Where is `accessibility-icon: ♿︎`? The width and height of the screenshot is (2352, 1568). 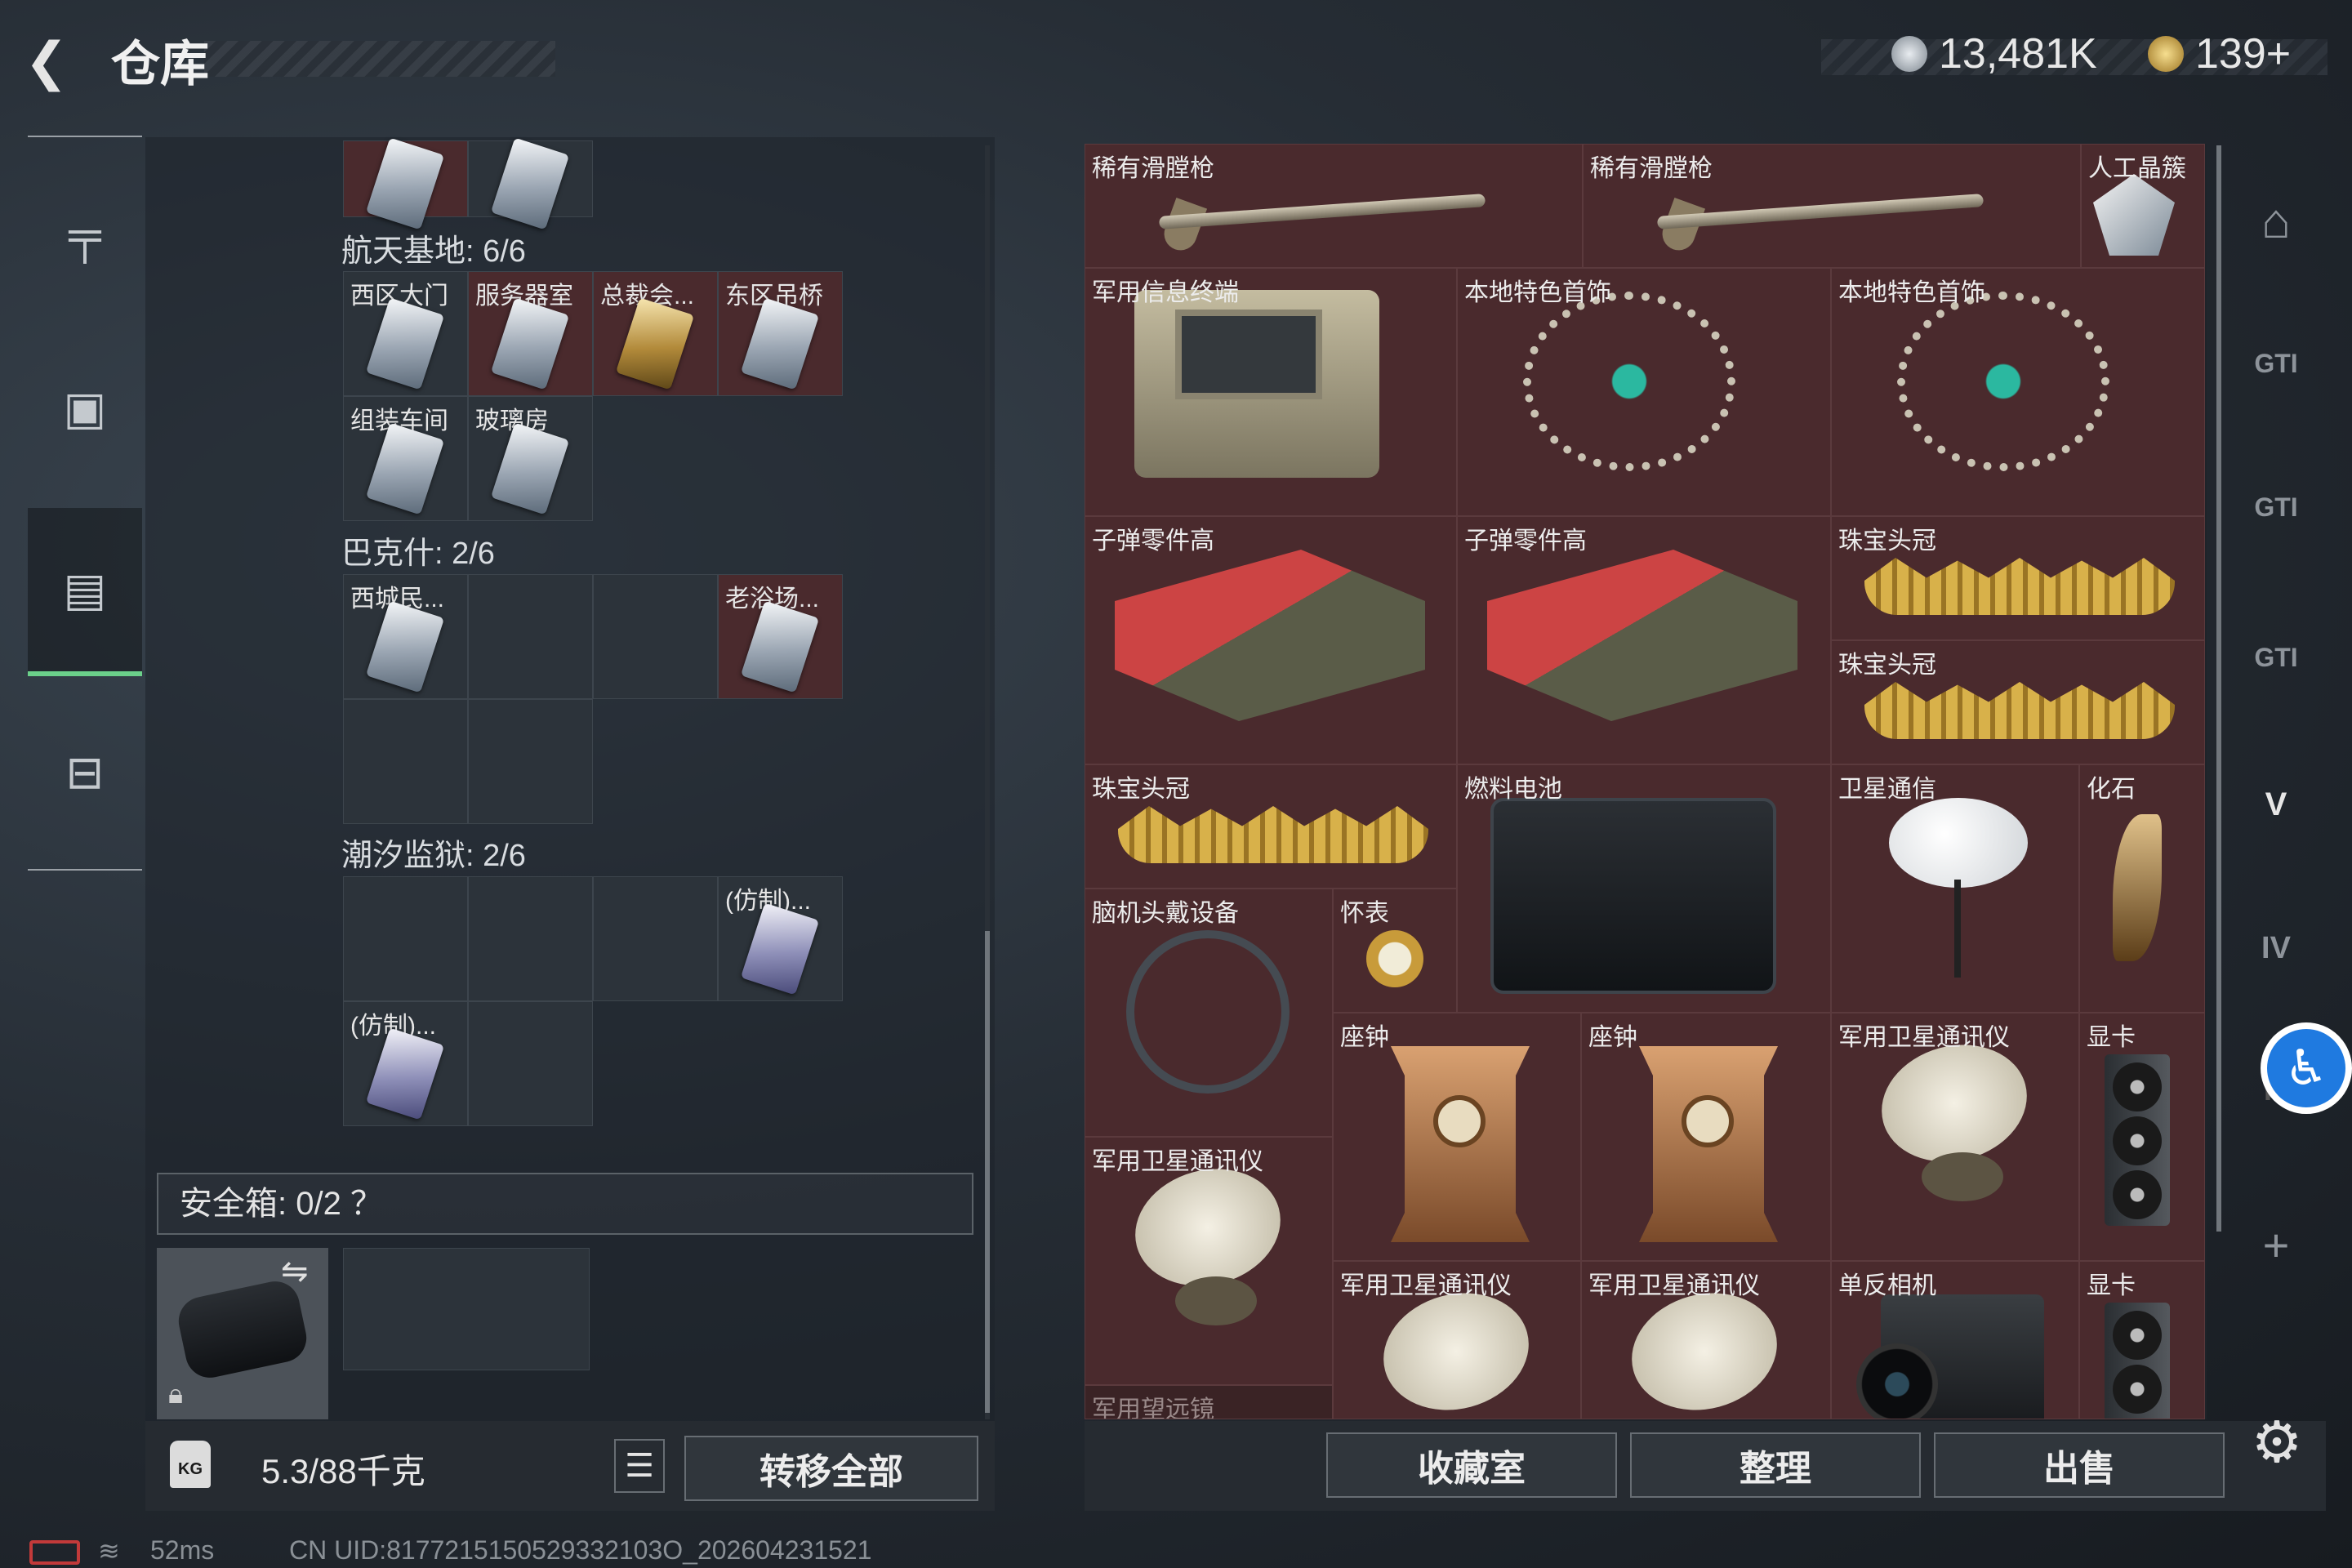
accessibility-icon: ♿︎ is located at coordinates (2306, 1068).